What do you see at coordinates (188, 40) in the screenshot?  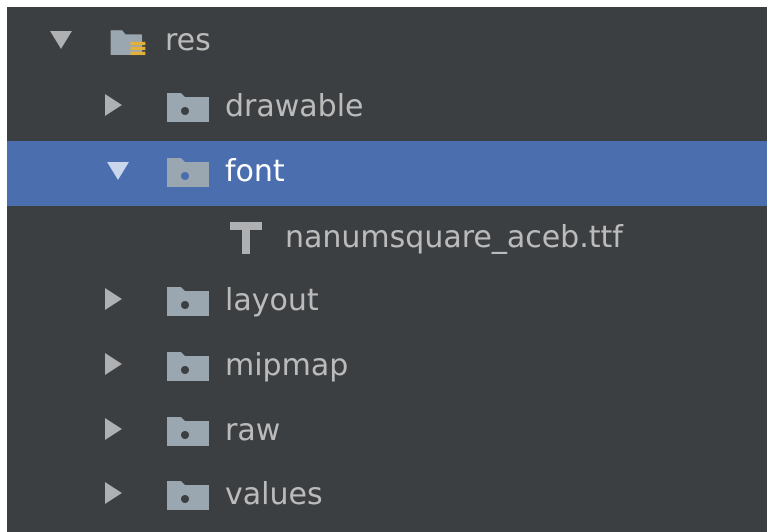 I see `tree-item-label: res` at bounding box center [188, 40].